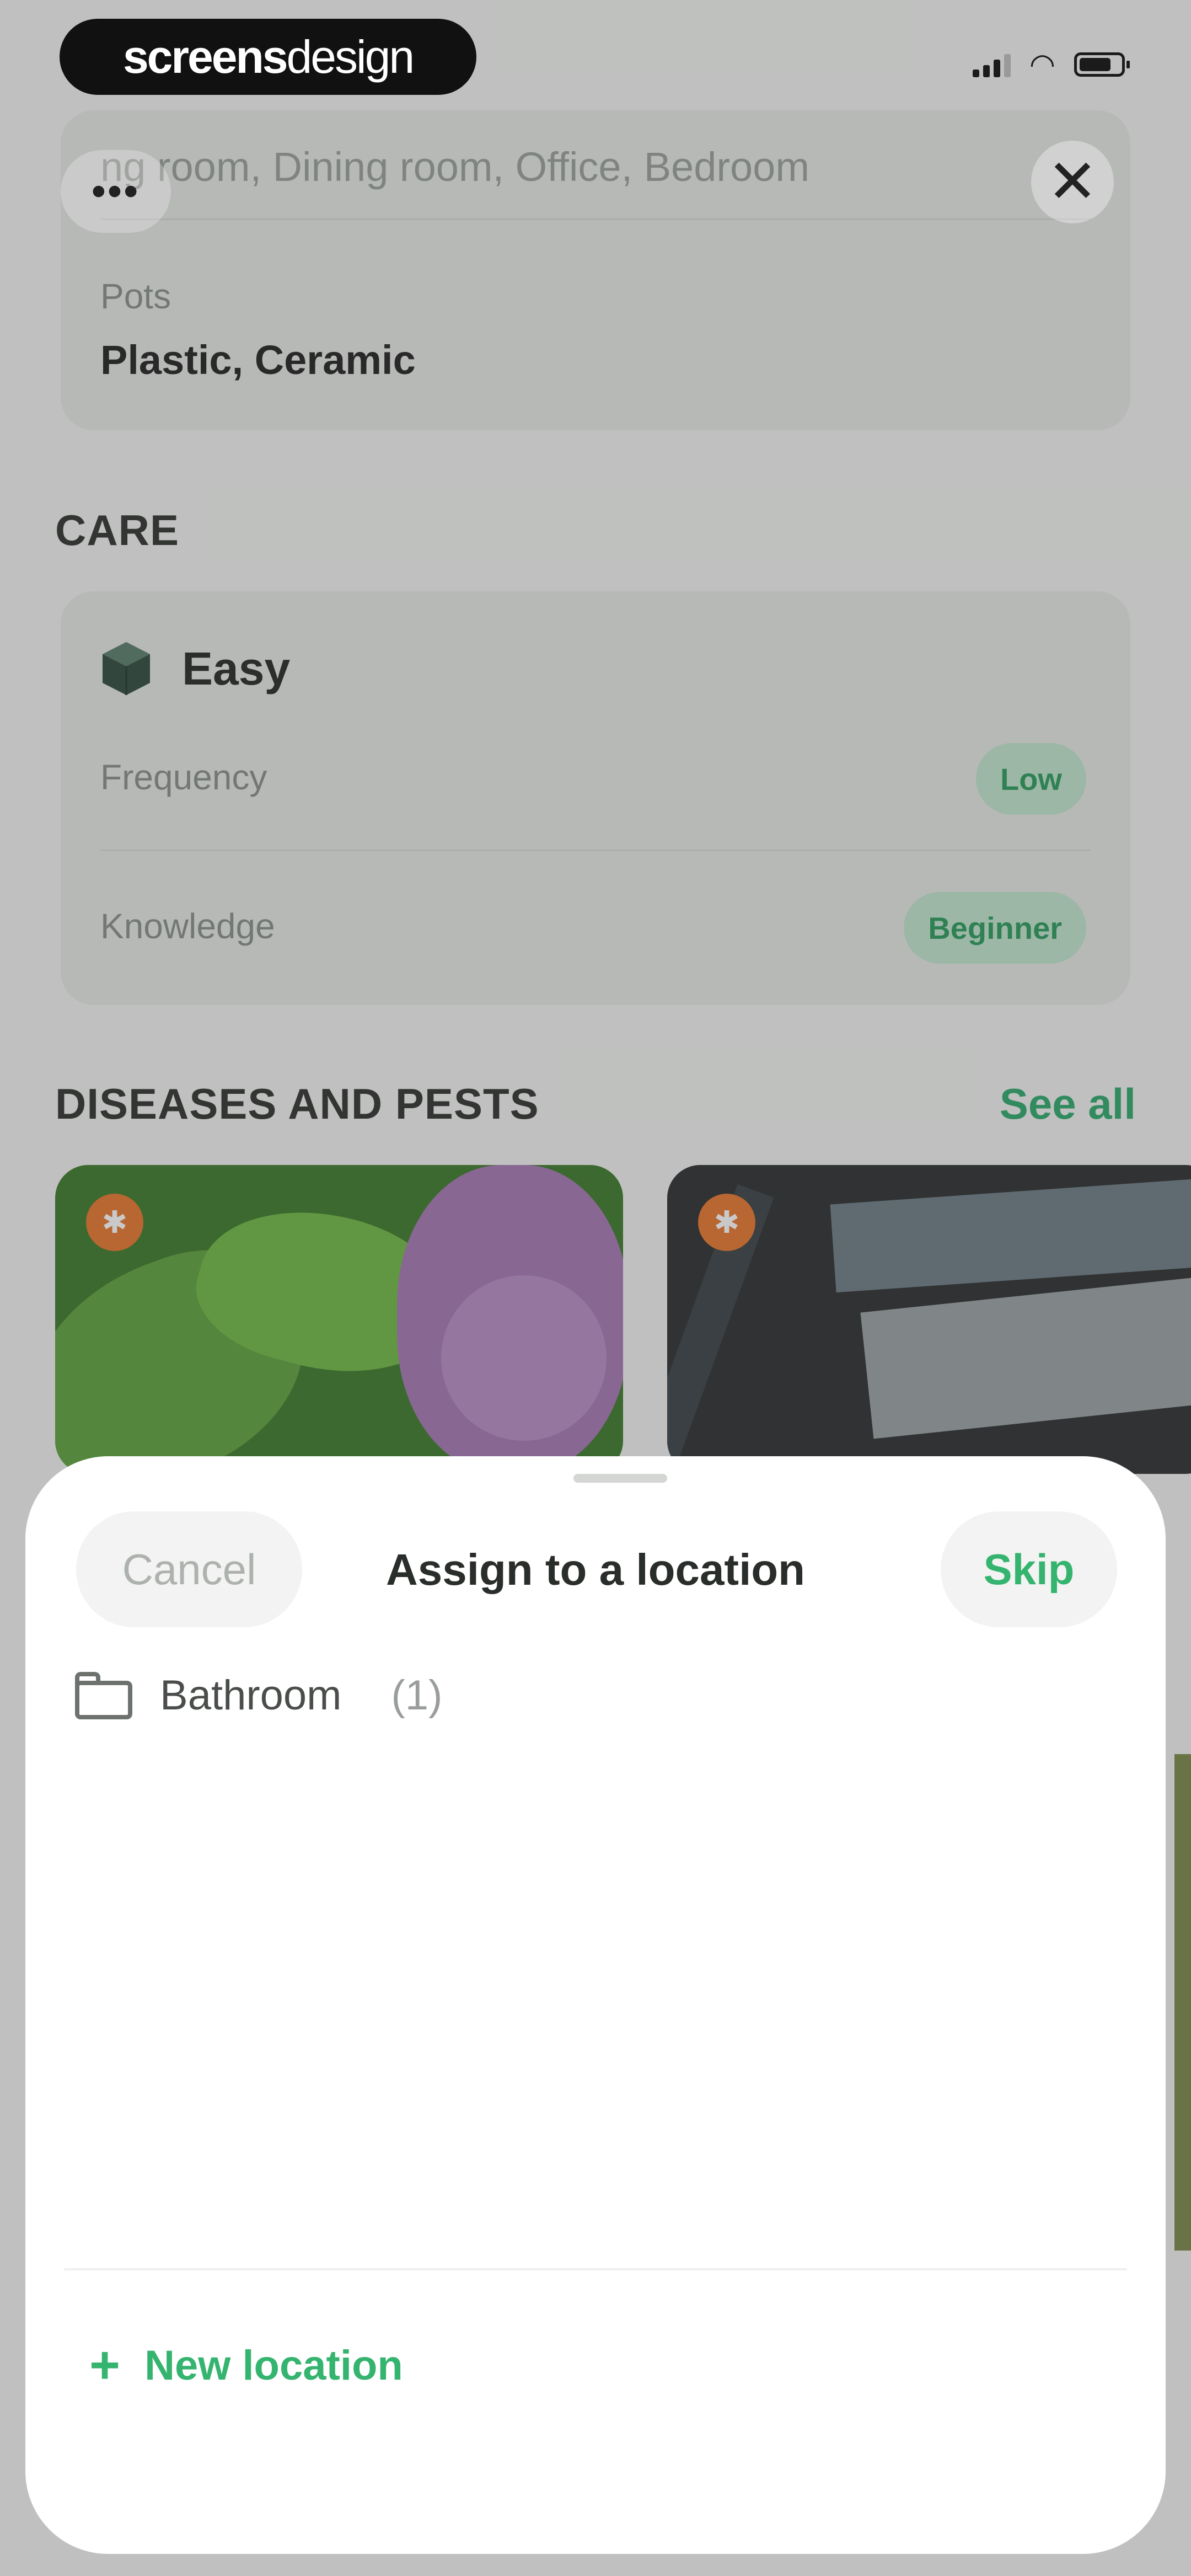  Describe the element at coordinates (595, 2269) in the screenshot. I see `sheet-divider` at that location.